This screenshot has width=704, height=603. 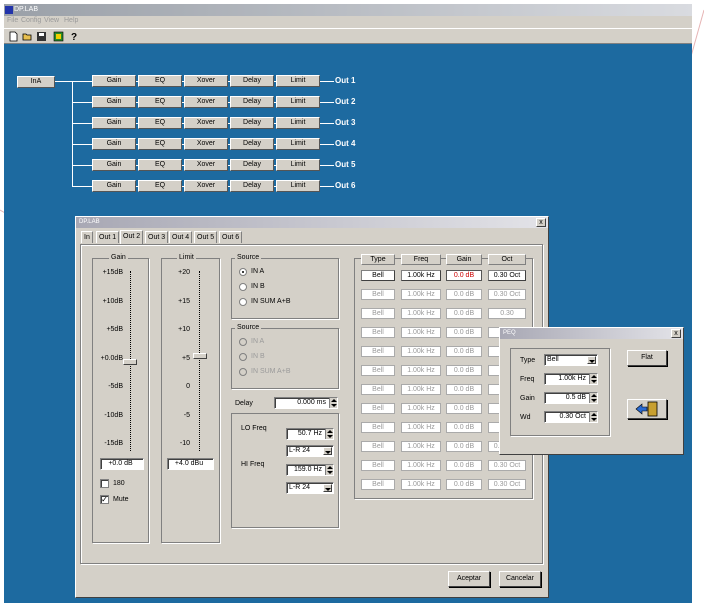 What do you see at coordinates (51, 20) in the screenshot?
I see `menu-view: View` at bounding box center [51, 20].